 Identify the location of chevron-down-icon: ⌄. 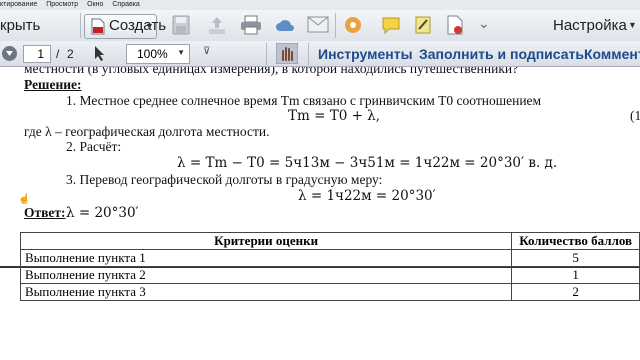
(484, 23).